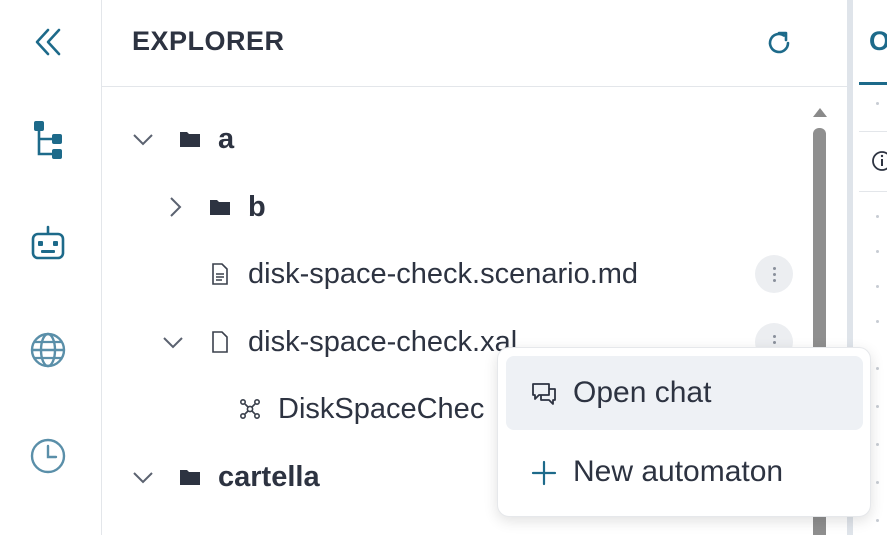 This screenshot has height=535, width=887. What do you see at coordinates (678, 471) in the screenshot?
I see `menu-item-label: New automaton` at bounding box center [678, 471].